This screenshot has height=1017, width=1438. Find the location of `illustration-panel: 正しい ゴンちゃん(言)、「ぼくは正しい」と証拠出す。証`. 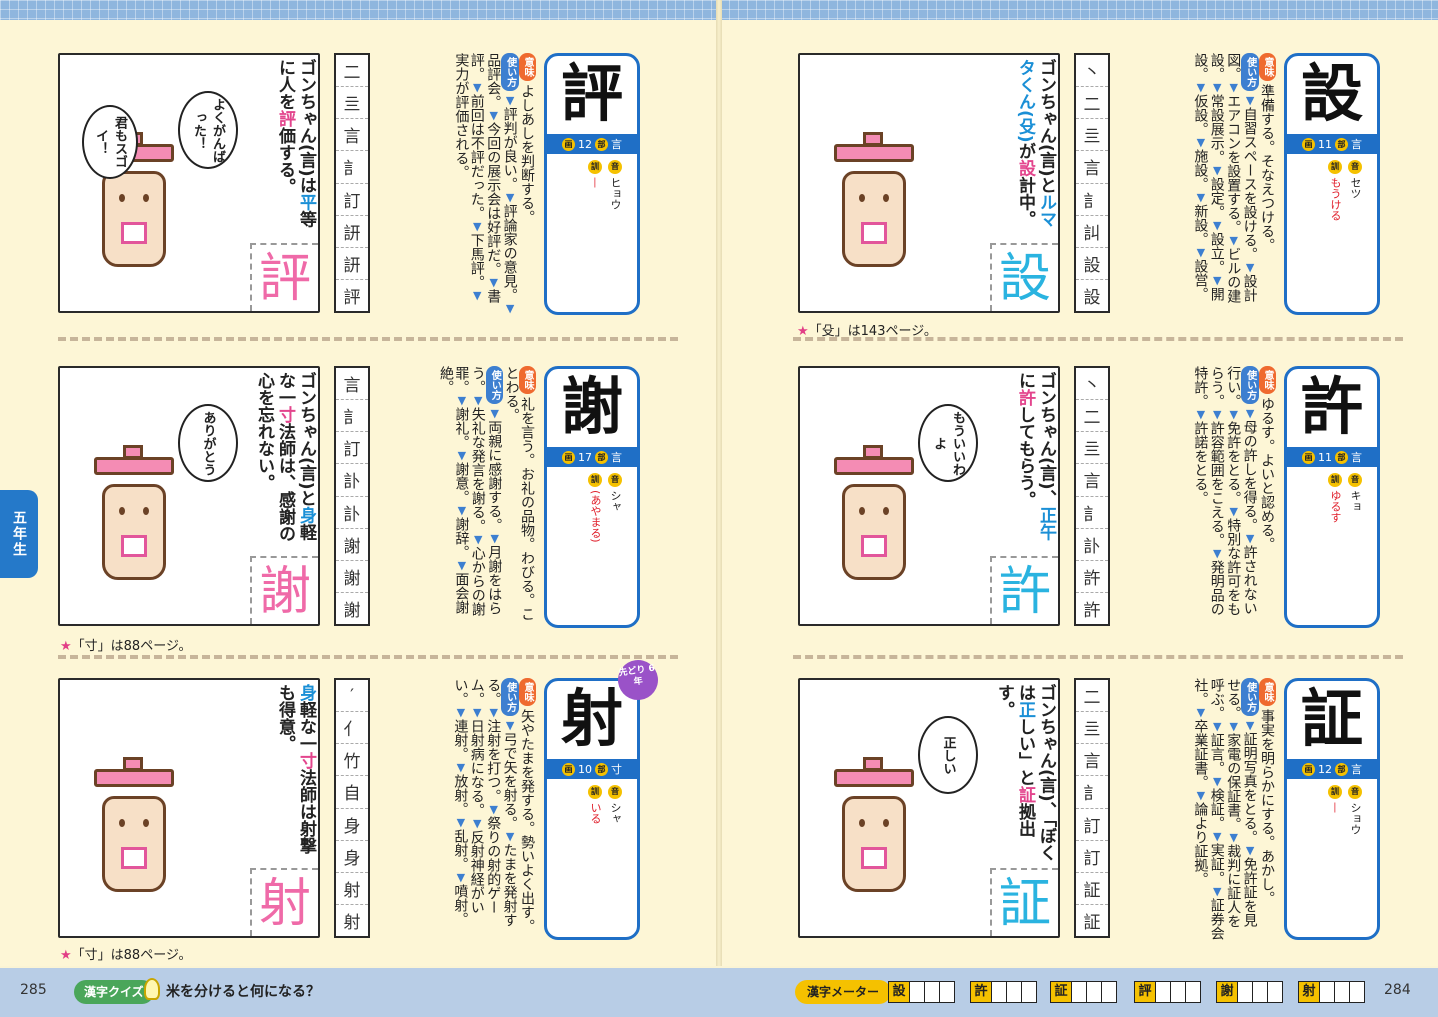

illustration-panel: 正しい ゴンちゃん(言)、「ぼくは正しい」と証拠出す。証 is located at coordinates (929, 808).